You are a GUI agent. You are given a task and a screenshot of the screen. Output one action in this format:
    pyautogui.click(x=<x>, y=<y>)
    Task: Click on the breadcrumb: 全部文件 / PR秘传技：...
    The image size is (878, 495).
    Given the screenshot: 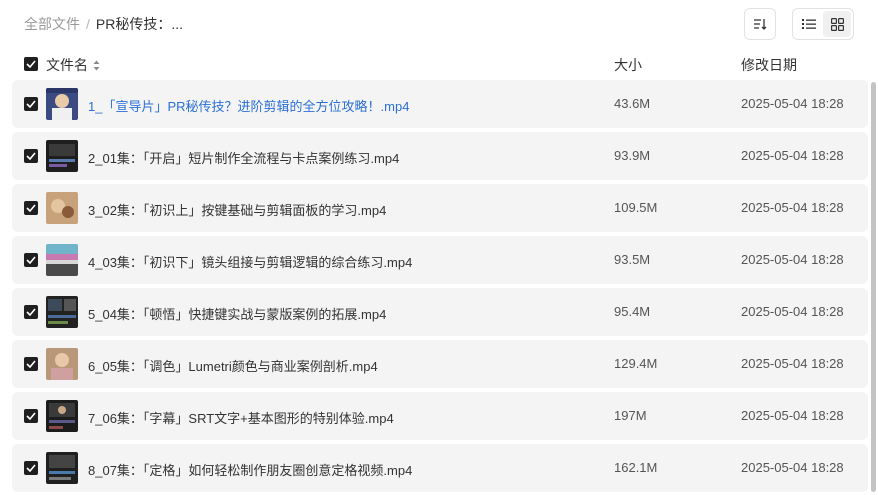 What is the action you would take?
    pyautogui.click(x=103, y=24)
    